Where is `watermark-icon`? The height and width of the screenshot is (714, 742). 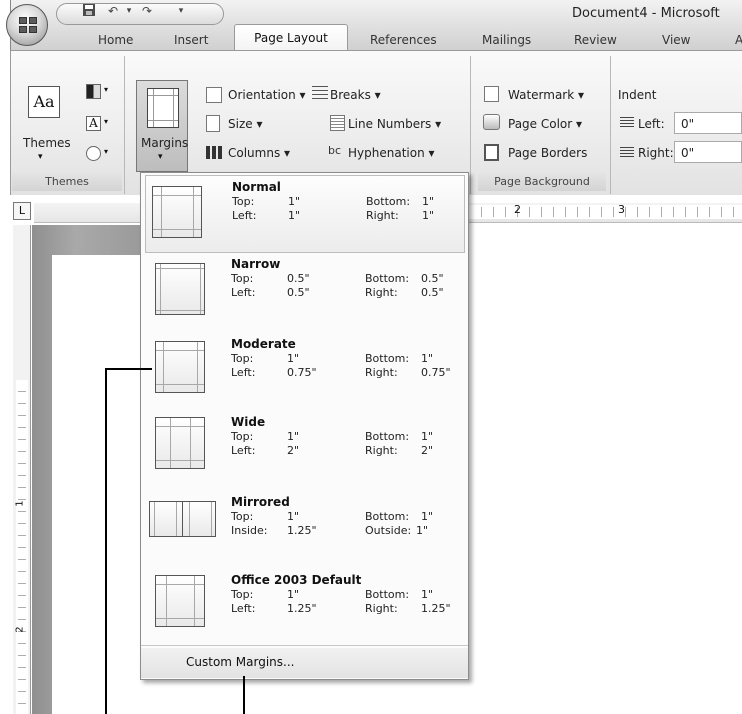 watermark-icon is located at coordinates (491, 94).